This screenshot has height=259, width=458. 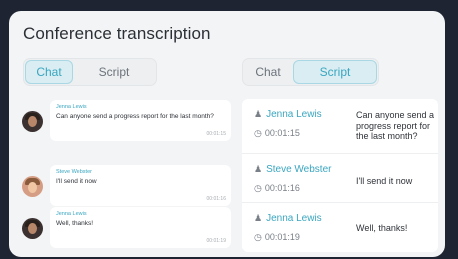 What do you see at coordinates (293, 169) in the screenshot?
I see `script-speaker: ♟ Steve Webster` at bounding box center [293, 169].